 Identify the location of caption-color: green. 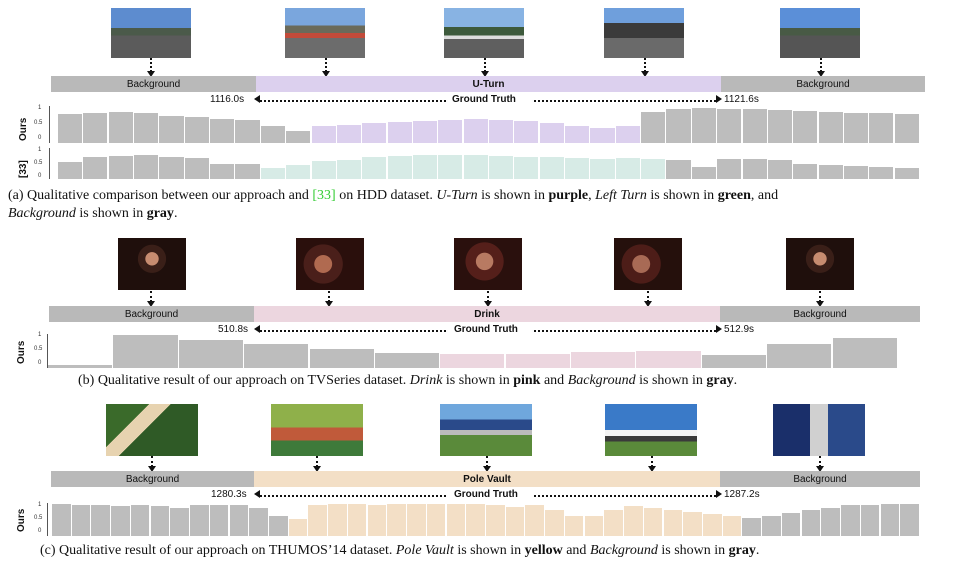
(734, 195).